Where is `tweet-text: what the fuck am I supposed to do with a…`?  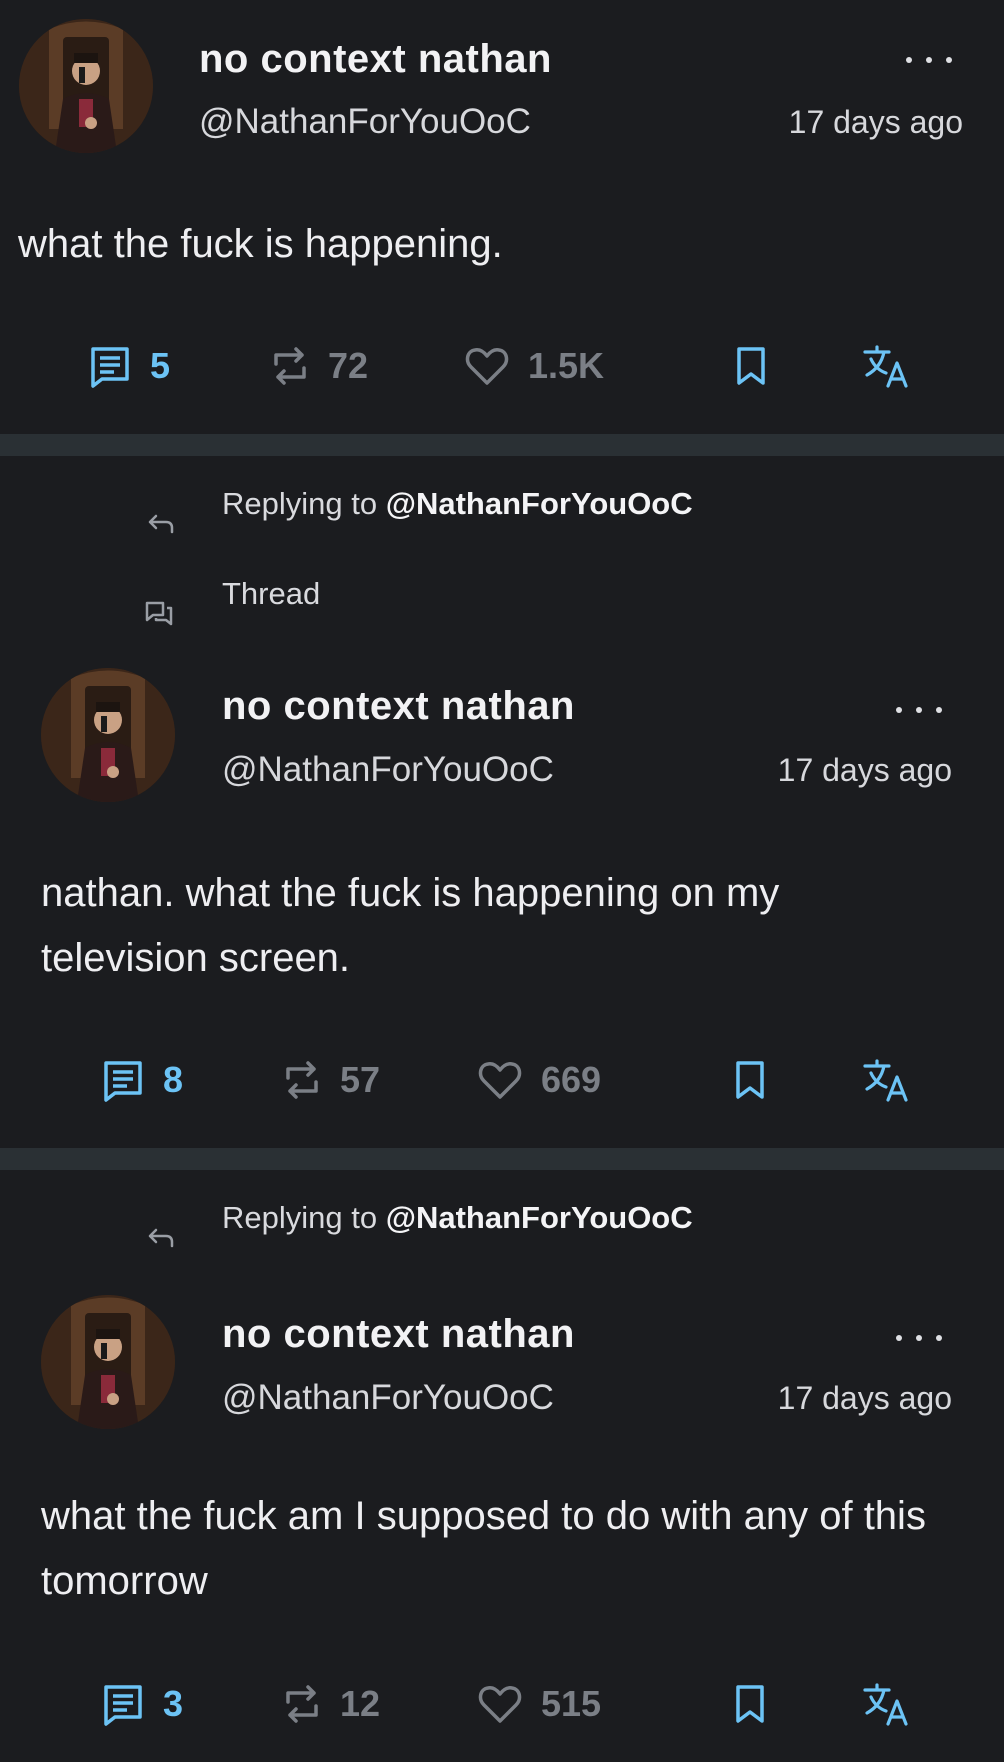
tweet-text: what the fuck am I supposed to do with a… is located at coordinates (483, 1548).